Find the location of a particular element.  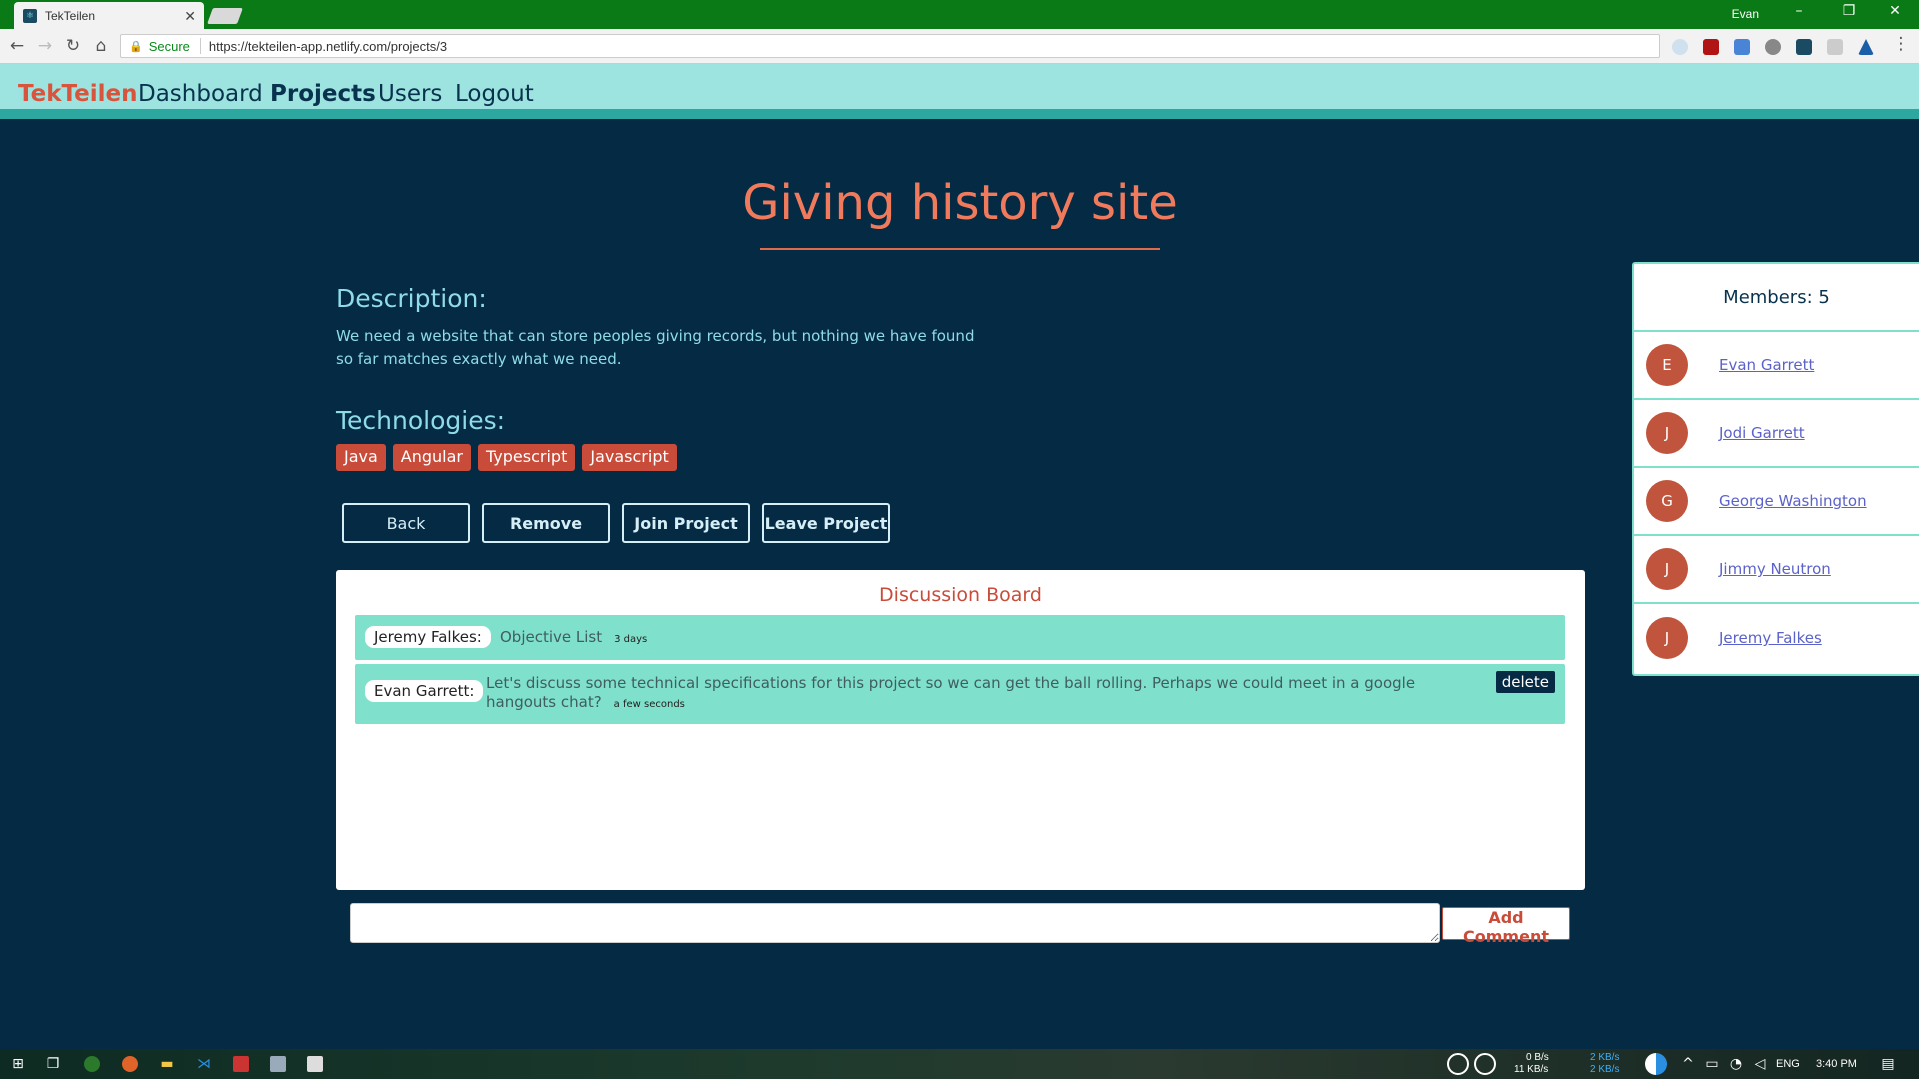

nav-link-users: Users is located at coordinates (410, 94).